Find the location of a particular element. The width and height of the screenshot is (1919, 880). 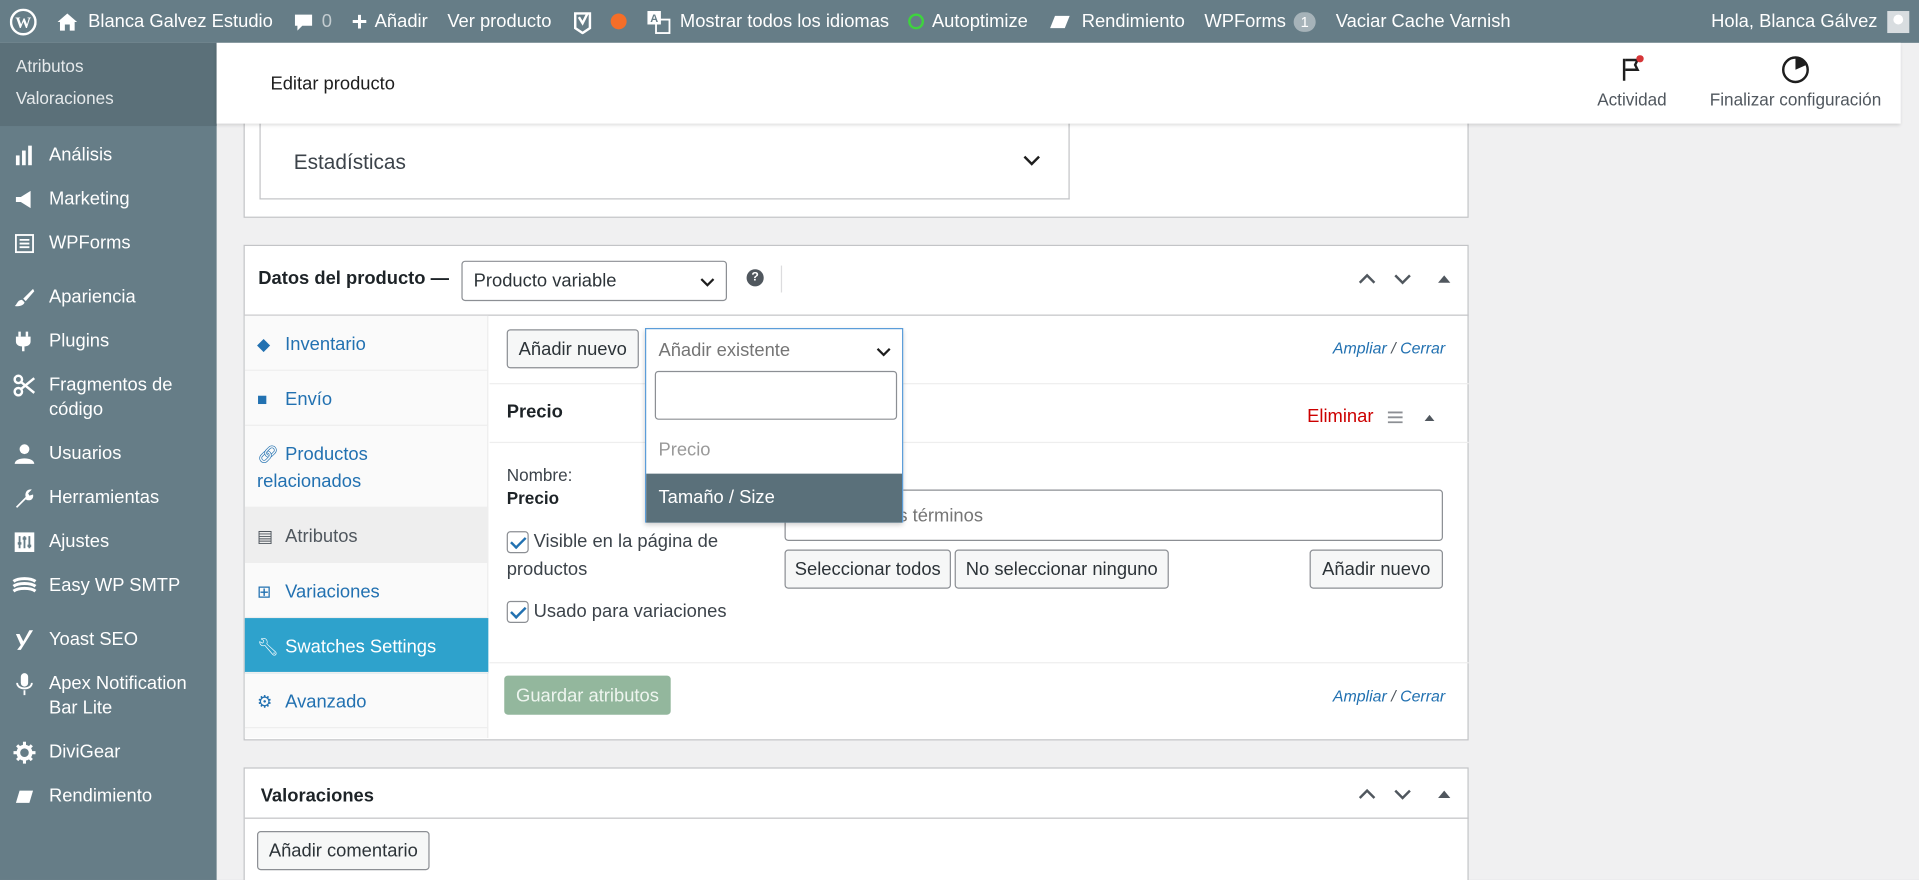

yoast-icon is located at coordinates (24, 640).